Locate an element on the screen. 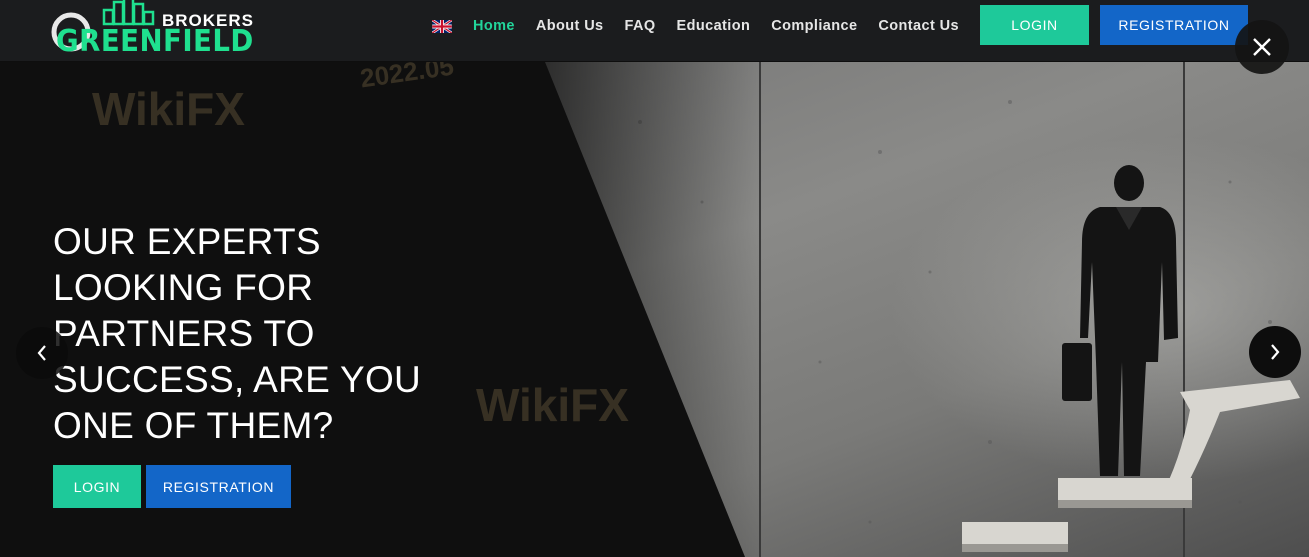 This screenshot has width=1309, height=557. headline-line-5: ONE OF THEM? is located at coordinates (193, 425).